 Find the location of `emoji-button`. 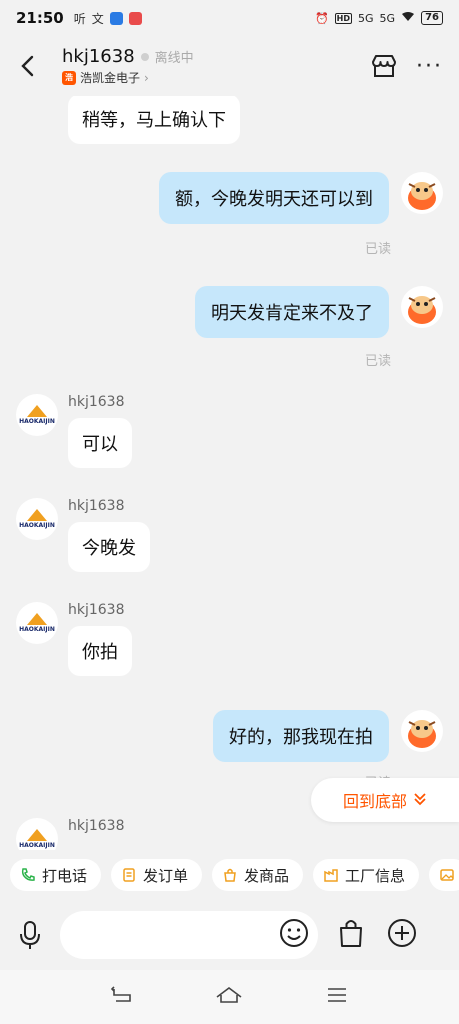

emoji-button is located at coordinates (294, 935).